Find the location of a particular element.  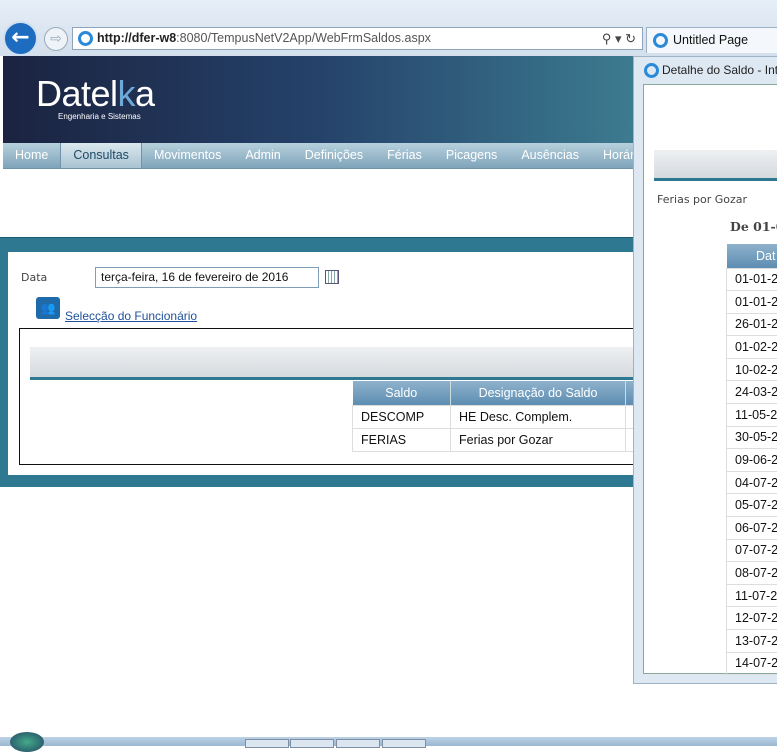

table-row: 09-06-2 is located at coordinates (752, 460).